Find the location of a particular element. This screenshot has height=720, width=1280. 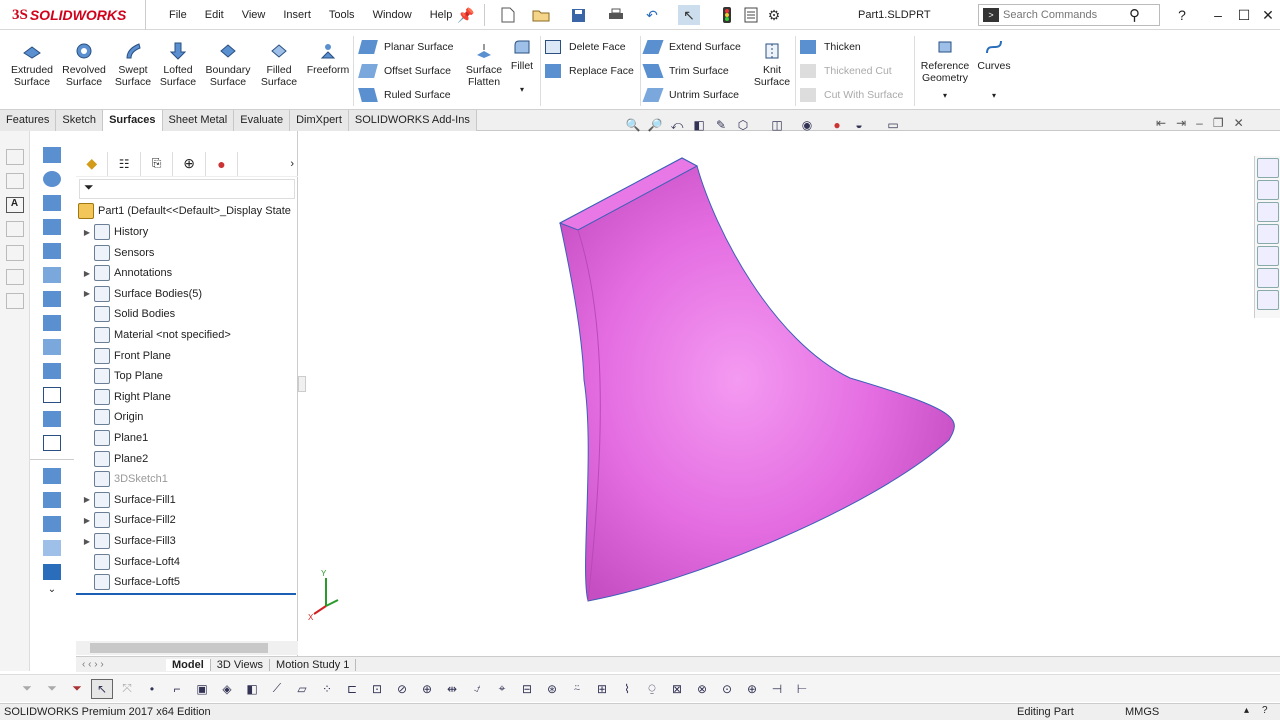

tab-sheet-metal: Sheet Metal is located at coordinates (198, 120).